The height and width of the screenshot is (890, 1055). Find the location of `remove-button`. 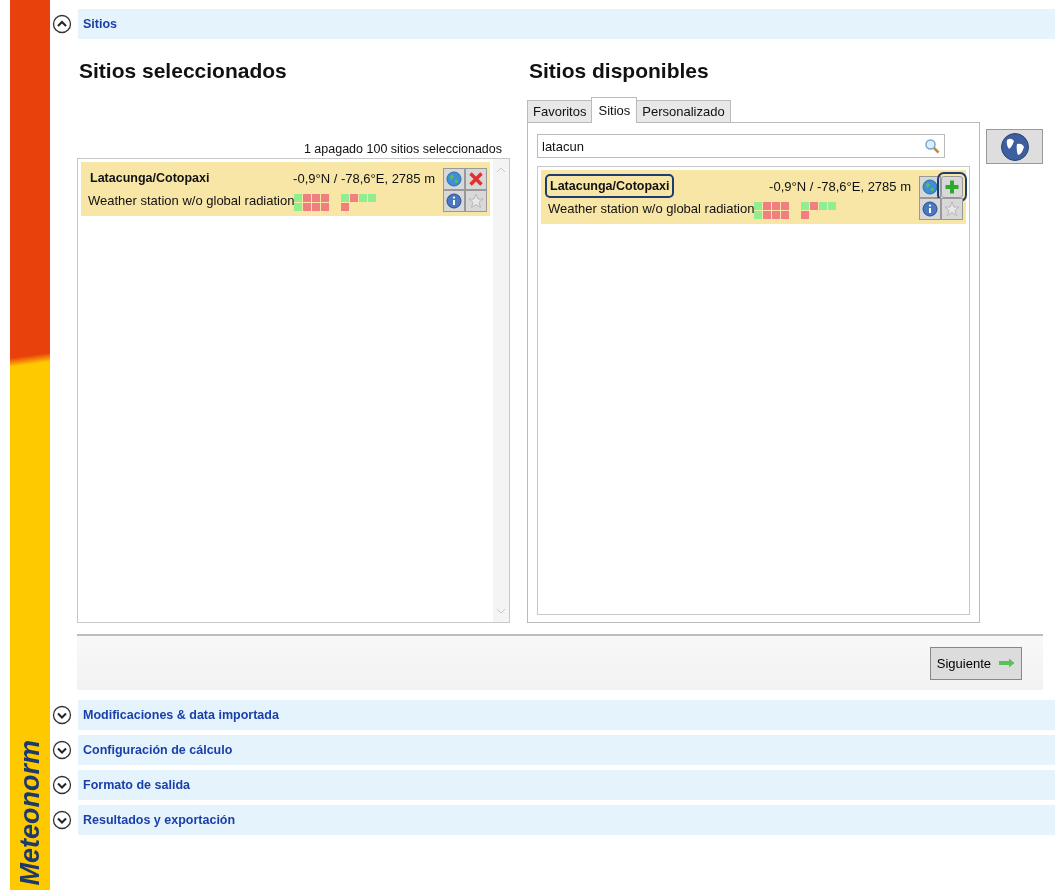

remove-button is located at coordinates (476, 179).